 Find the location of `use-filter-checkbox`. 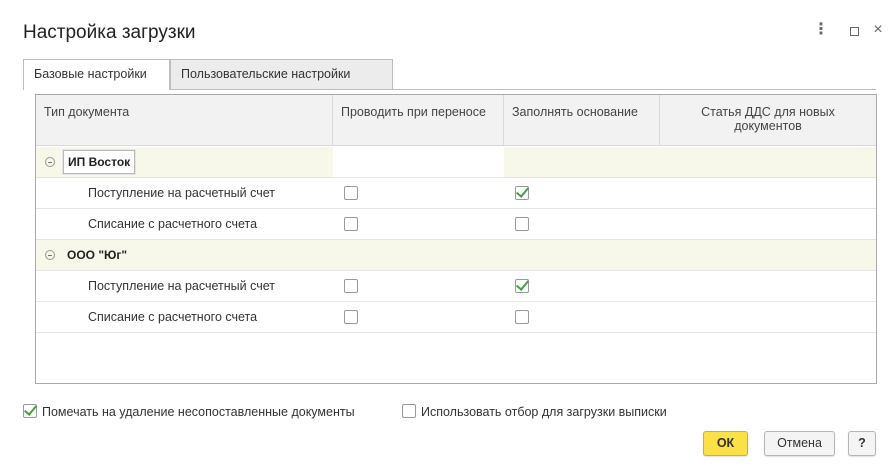

use-filter-checkbox is located at coordinates (409, 411).